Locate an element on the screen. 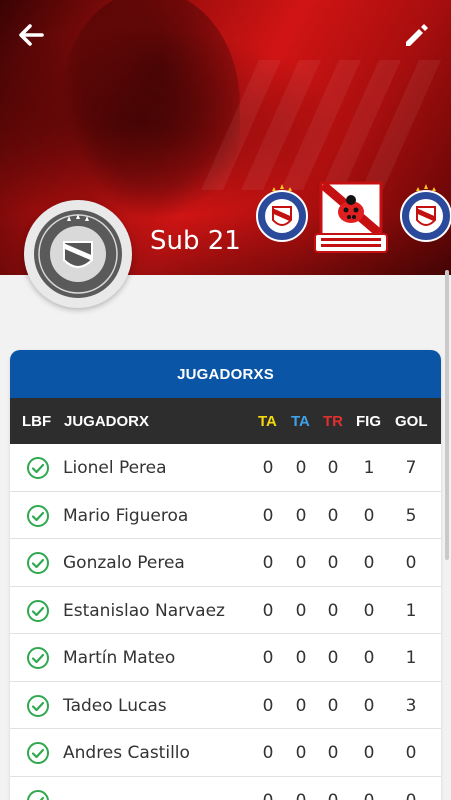 The height and width of the screenshot is (800, 451). section-title: JUGADORXS is located at coordinates (225, 374).